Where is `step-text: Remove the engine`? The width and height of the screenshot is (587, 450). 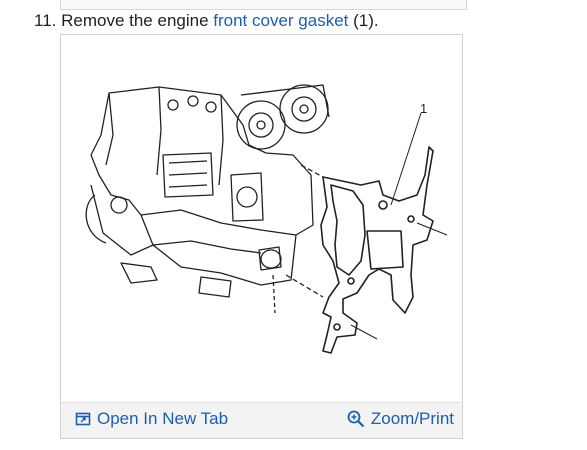
step-text: Remove the engine is located at coordinates (137, 20).